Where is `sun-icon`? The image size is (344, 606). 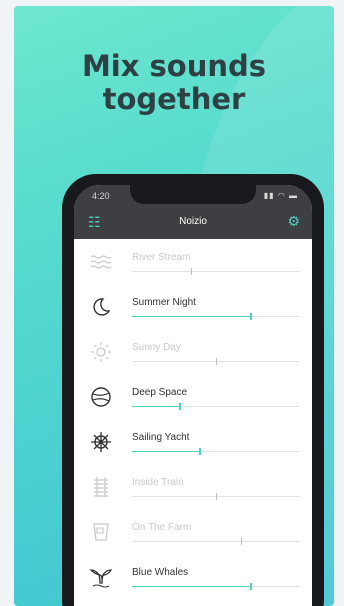
sun-icon is located at coordinates (101, 352).